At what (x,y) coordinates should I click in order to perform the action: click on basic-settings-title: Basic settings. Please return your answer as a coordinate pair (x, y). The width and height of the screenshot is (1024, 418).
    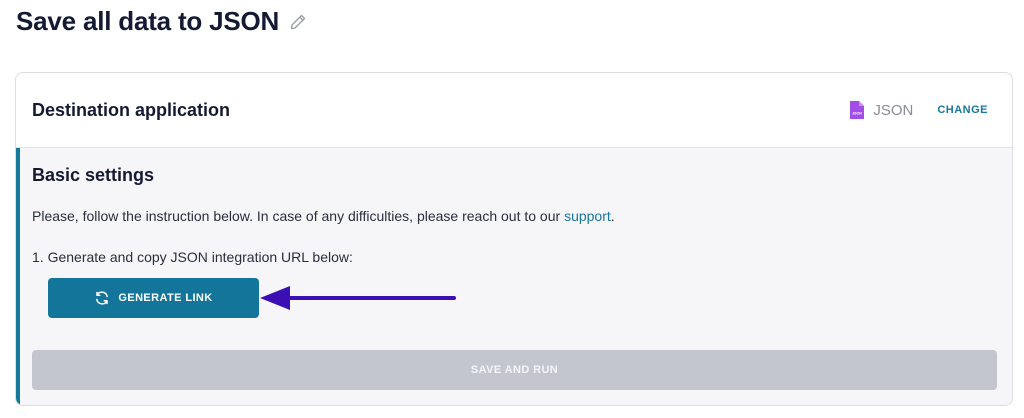
    Looking at the image, I should click on (93, 175).